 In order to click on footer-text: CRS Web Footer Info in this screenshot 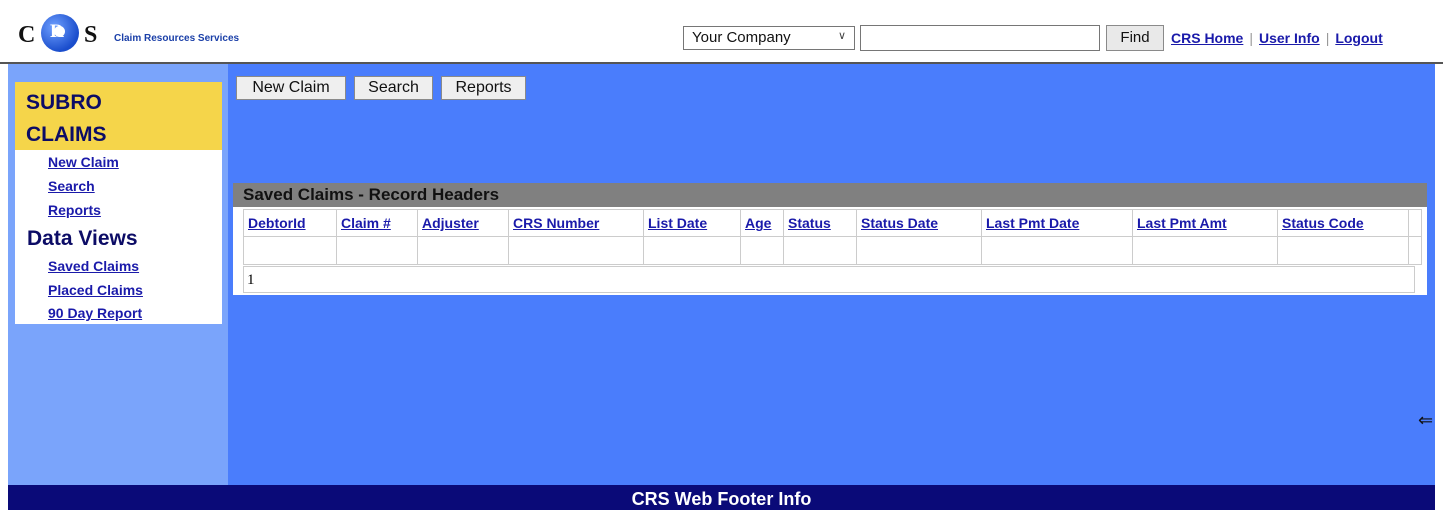, I will do `click(721, 499)`.